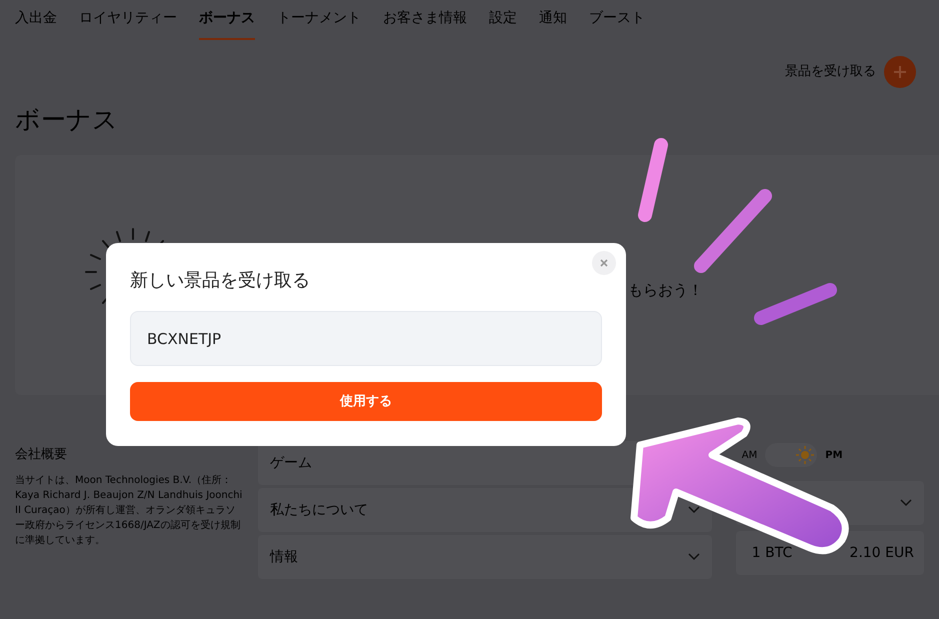 The height and width of the screenshot is (619, 939). Describe the element at coordinates (553, 24) in the screenshot. I see `nav-tab: 通知` at that location.